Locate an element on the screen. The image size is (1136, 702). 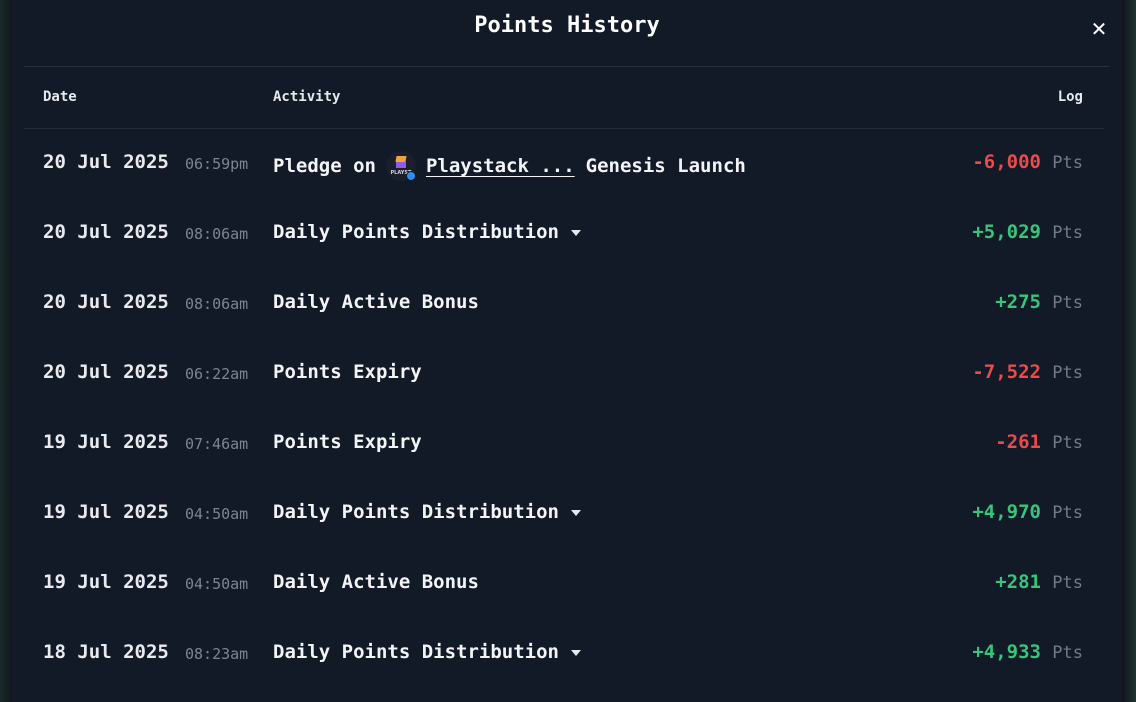
column-header-activity: Activity is located at coordinates (307, 97).